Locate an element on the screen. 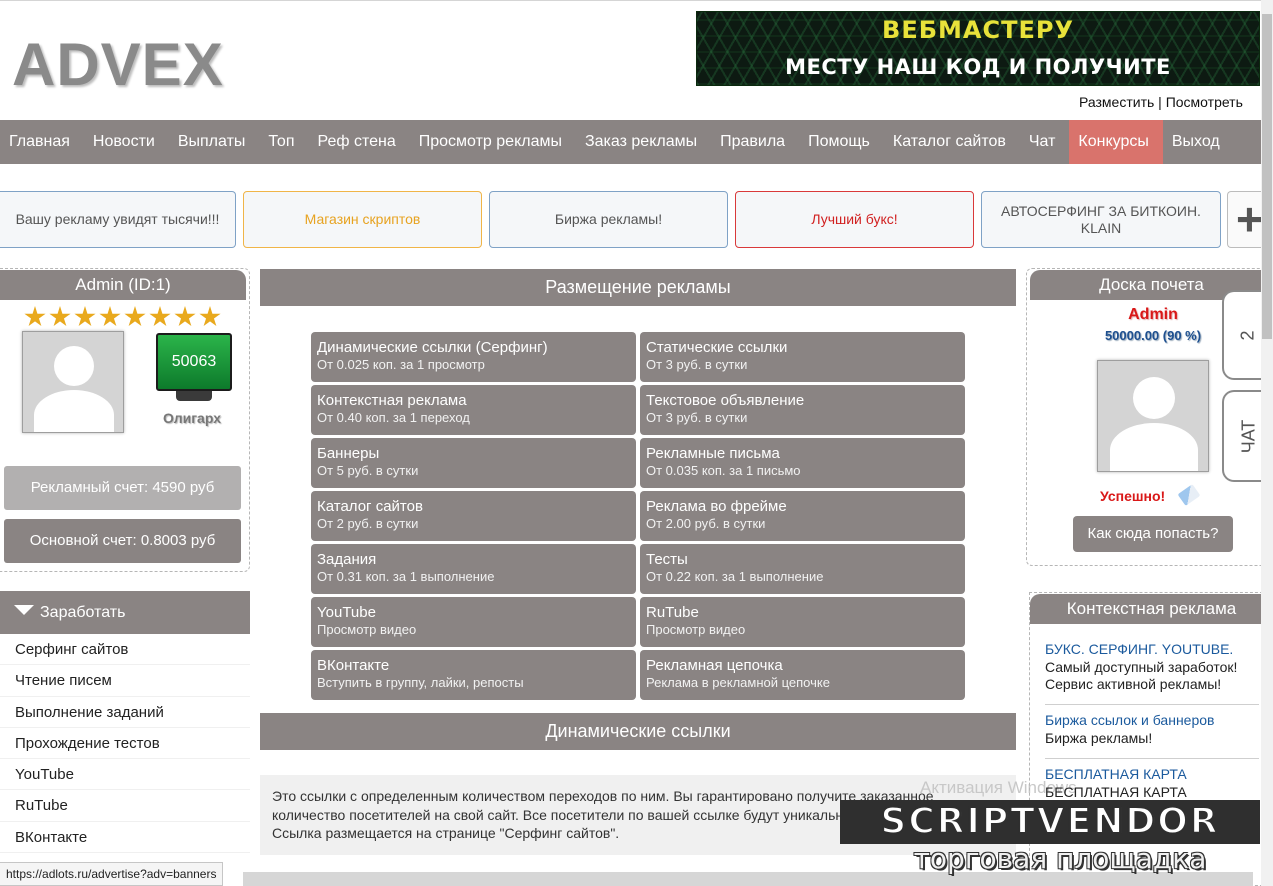 The image size is (1273, 886). earn-item-vk: ВКонтакте is located at coordinates (125, 838).